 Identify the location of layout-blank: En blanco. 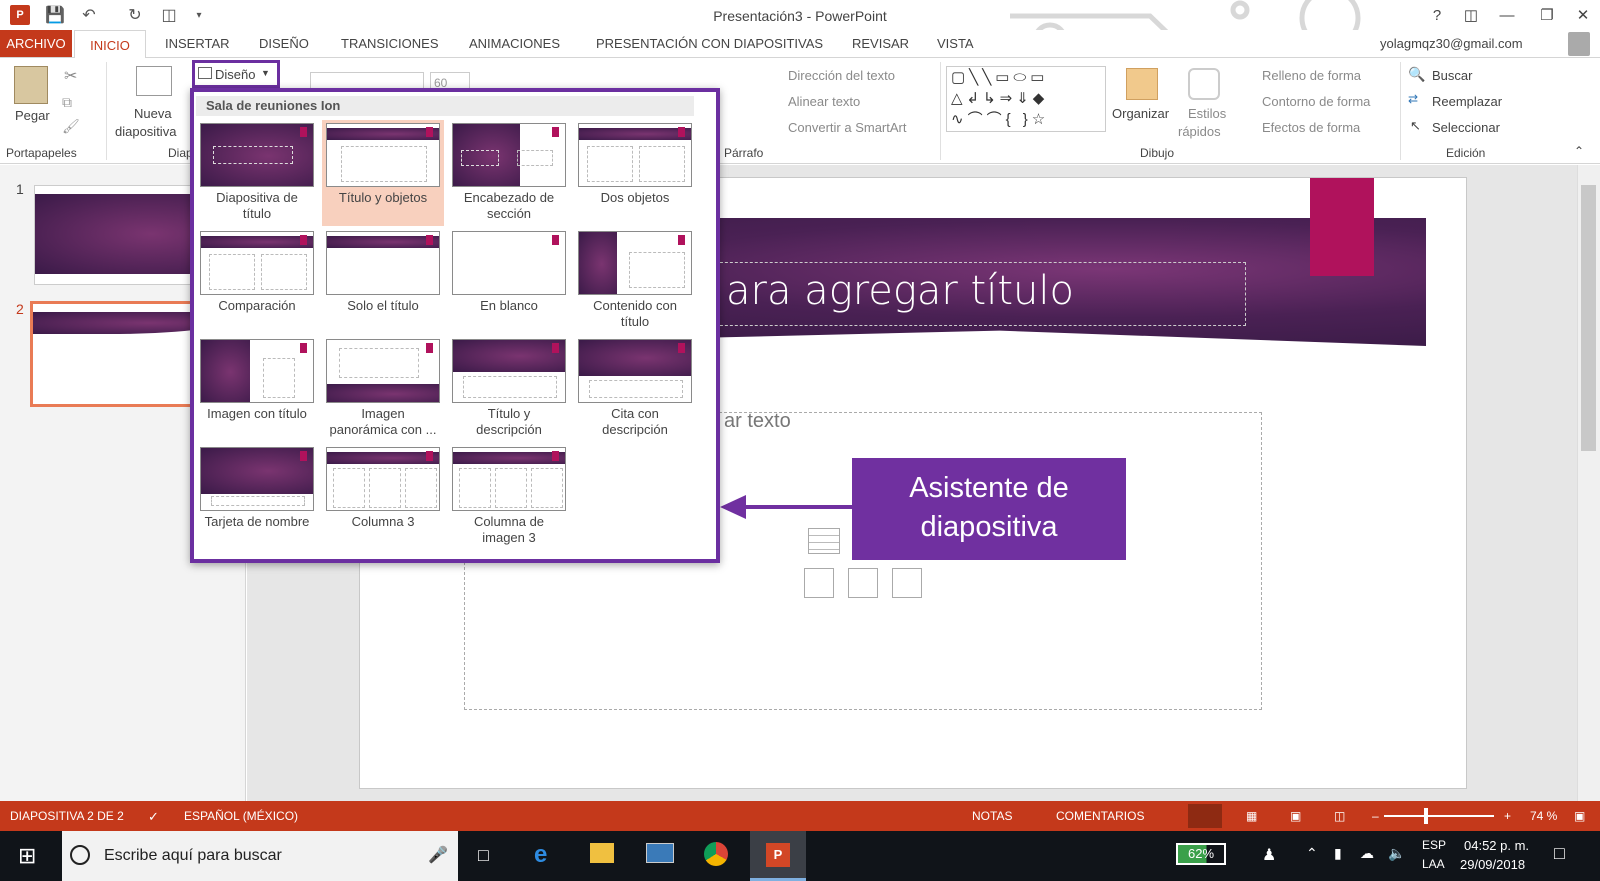
(509, 281).